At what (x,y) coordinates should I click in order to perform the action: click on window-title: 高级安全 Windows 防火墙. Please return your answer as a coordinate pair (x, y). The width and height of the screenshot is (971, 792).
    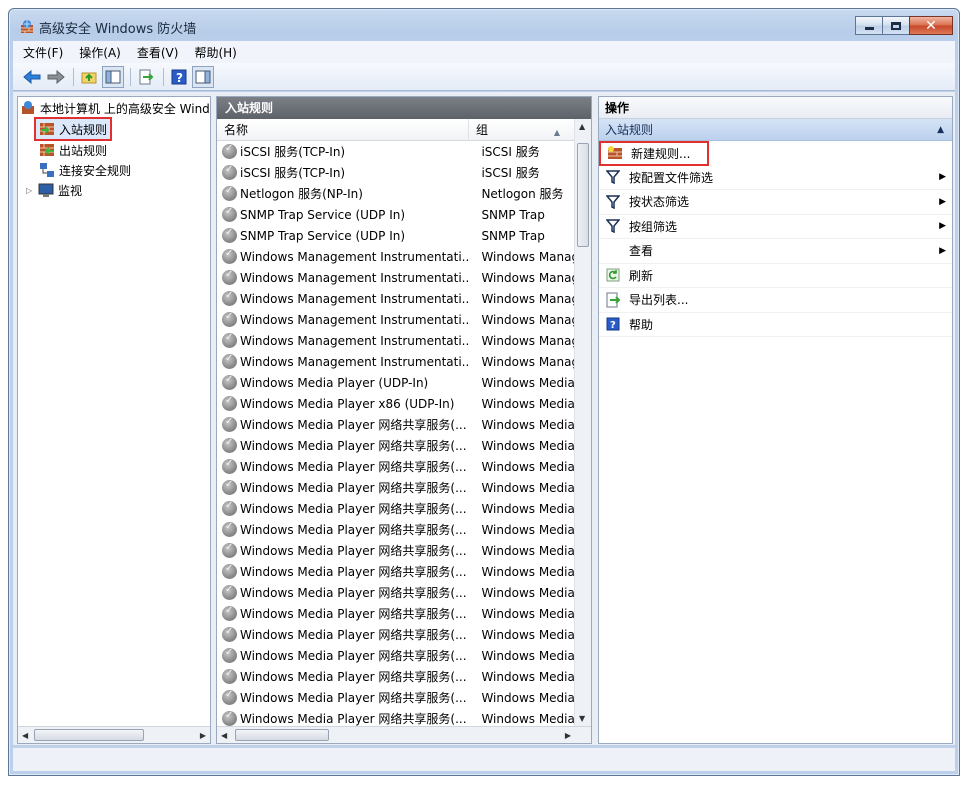
    Looking at the image, I should click on (118, 29).